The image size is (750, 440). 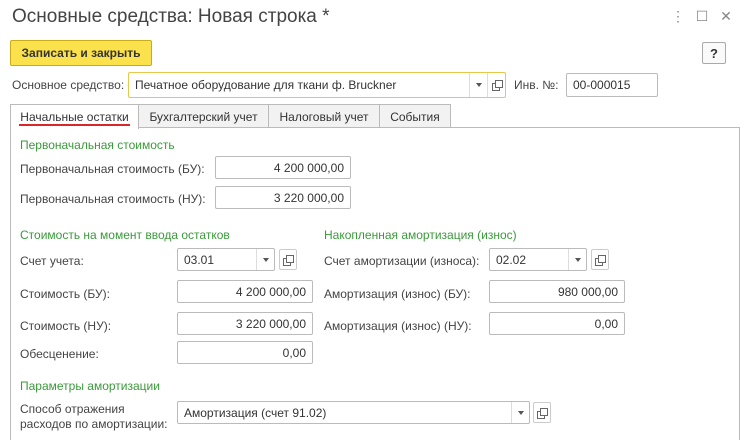 I want to click on dep-bu-label: Амортизация (износ) (БУ):, so click(x=397, y=294).